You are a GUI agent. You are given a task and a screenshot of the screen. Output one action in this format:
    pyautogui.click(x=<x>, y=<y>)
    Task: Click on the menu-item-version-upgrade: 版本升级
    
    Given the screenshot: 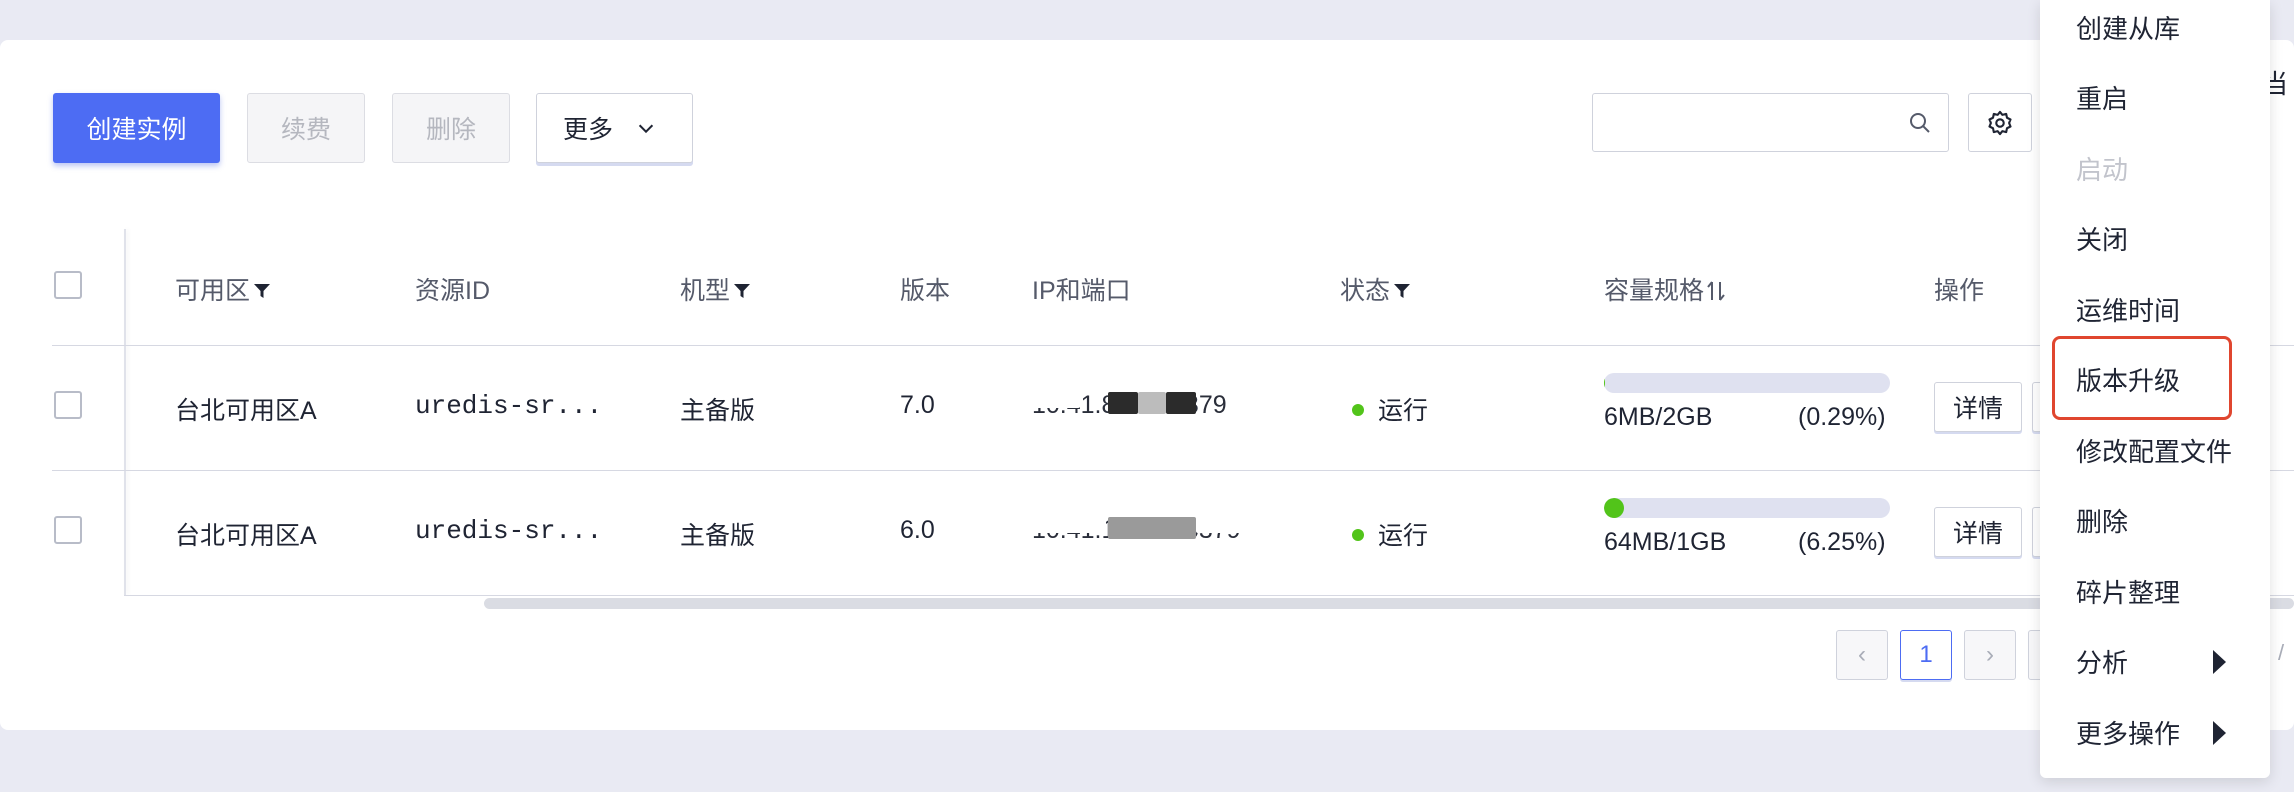 What is the action you would take?
    pyautogui.click(x=2155, y=379)
    